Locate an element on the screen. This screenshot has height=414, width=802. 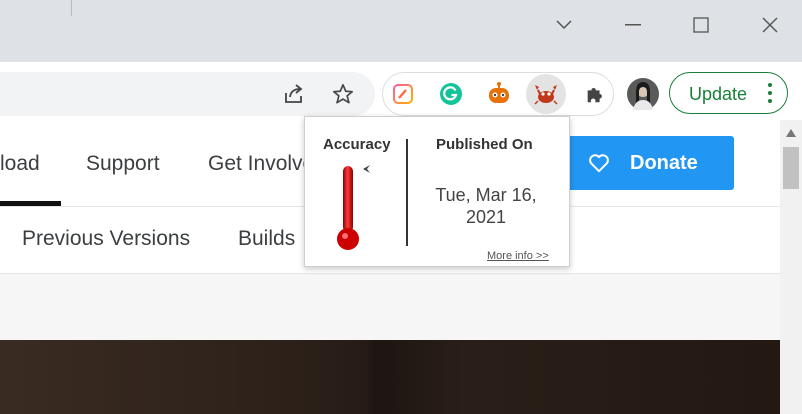
star-icon is located at coordinates (343, 94).